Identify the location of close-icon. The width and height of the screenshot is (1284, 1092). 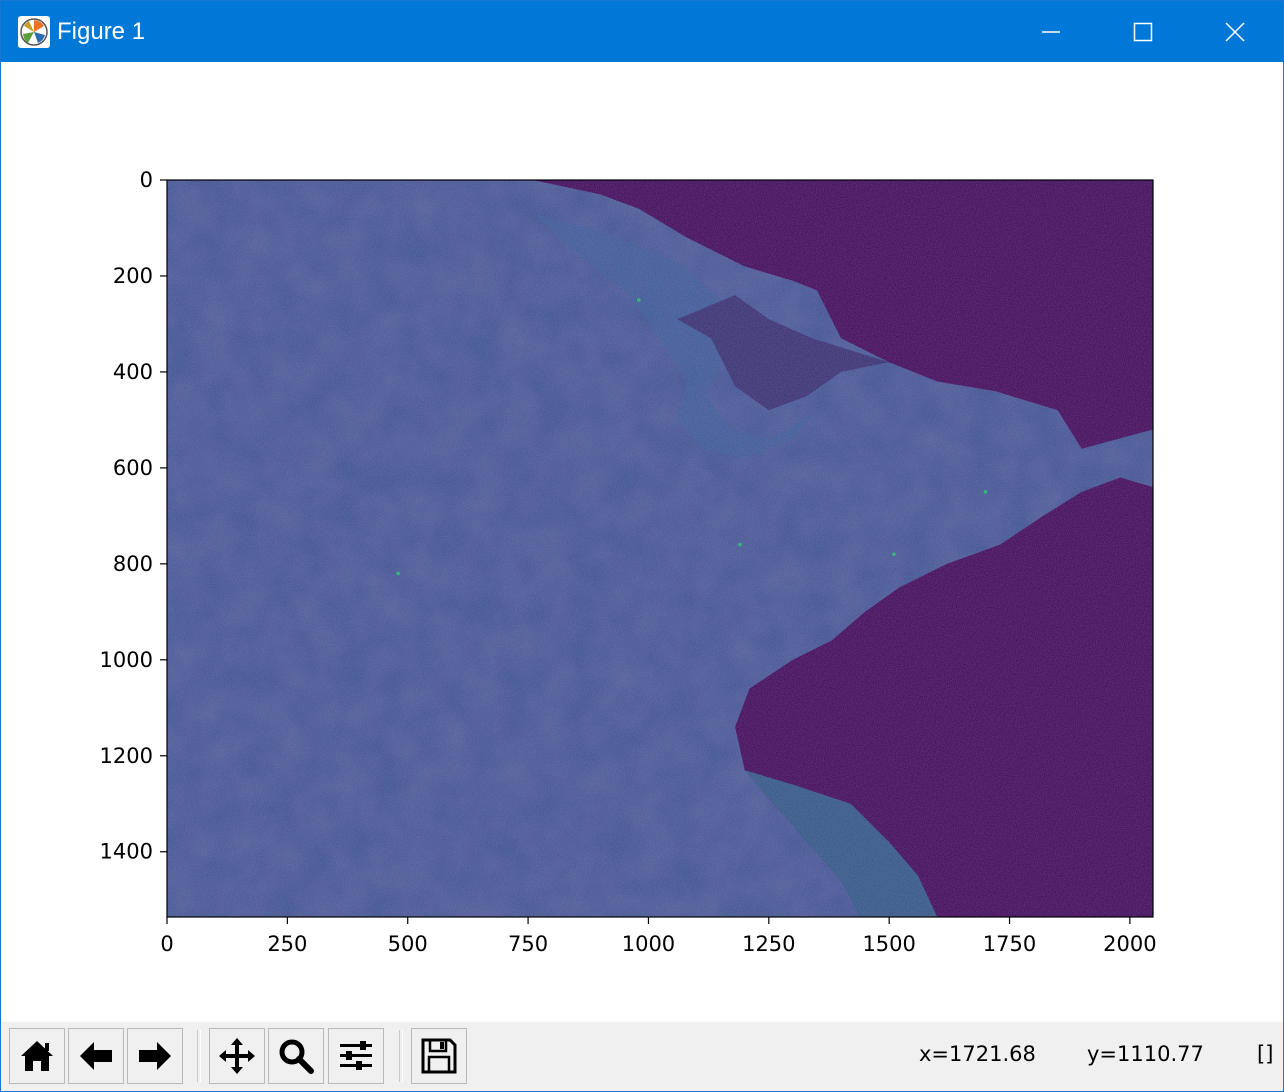
(1235, 31).